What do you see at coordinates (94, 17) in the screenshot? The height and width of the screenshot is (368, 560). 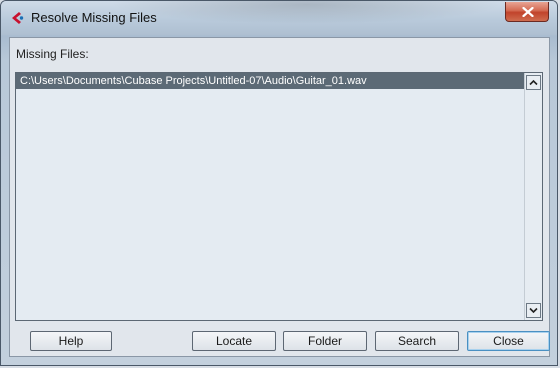 I see `window-title: Resolve Missing Files` at bounding box center [94, 17].